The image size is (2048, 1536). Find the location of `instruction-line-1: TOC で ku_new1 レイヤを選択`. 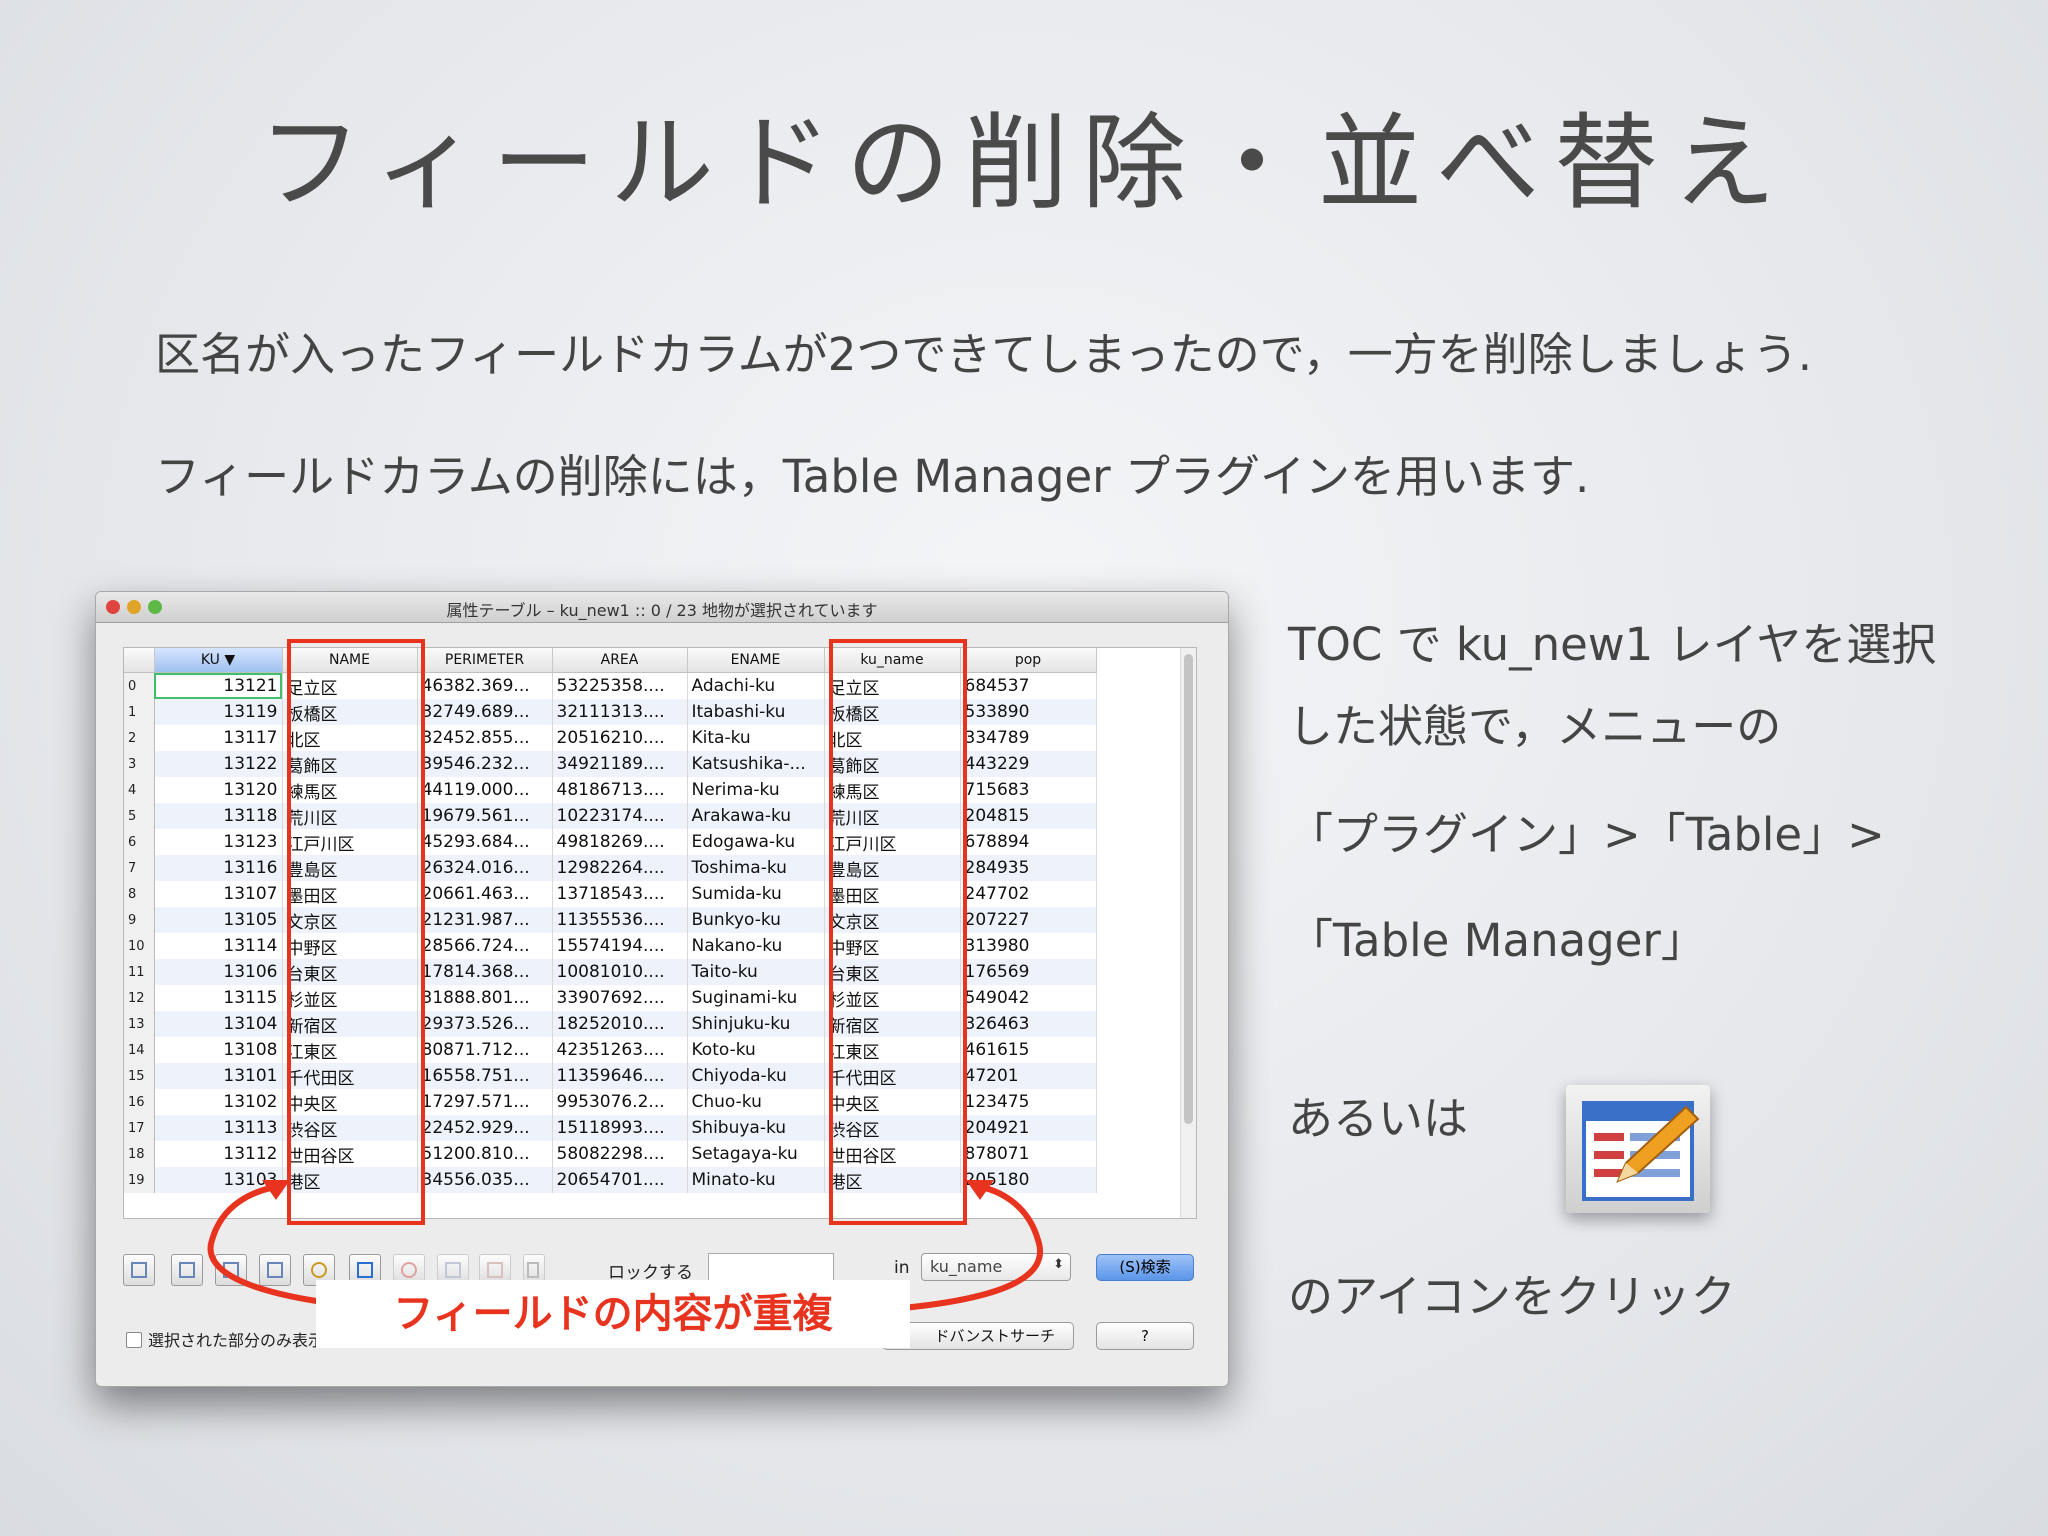

instruction-line-1: TOC で ku_new1 レイヤを選択 is located at coordinates (1612, 644).